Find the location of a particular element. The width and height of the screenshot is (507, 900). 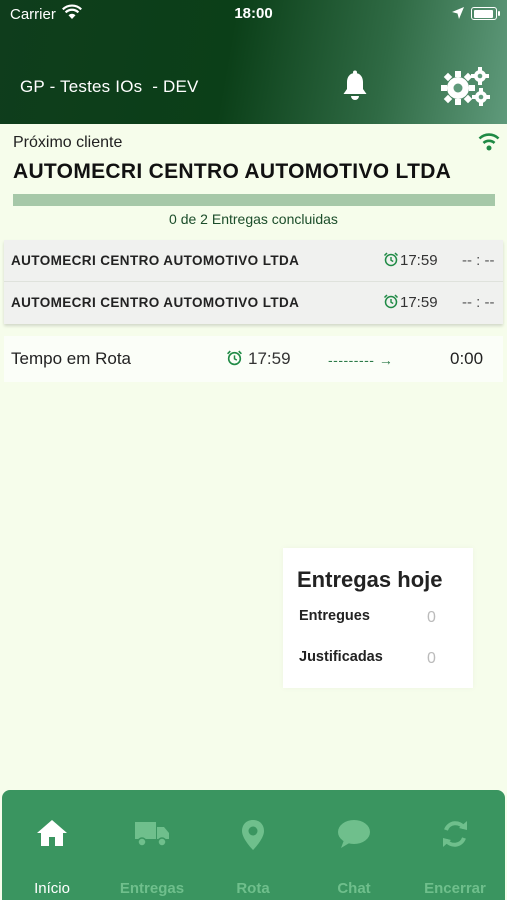

tab-rota: Rota is located at coordinates (253, 845).